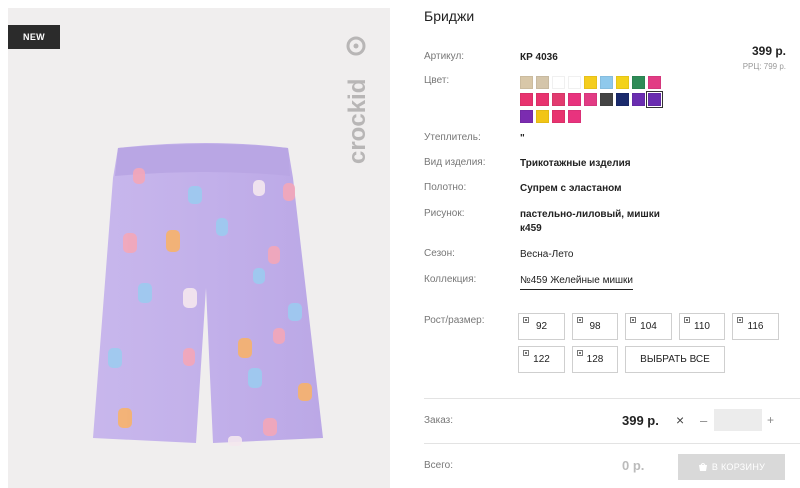 This screenshot has width=800, height=488. I want to click on quantity-input, so click(738, 420).